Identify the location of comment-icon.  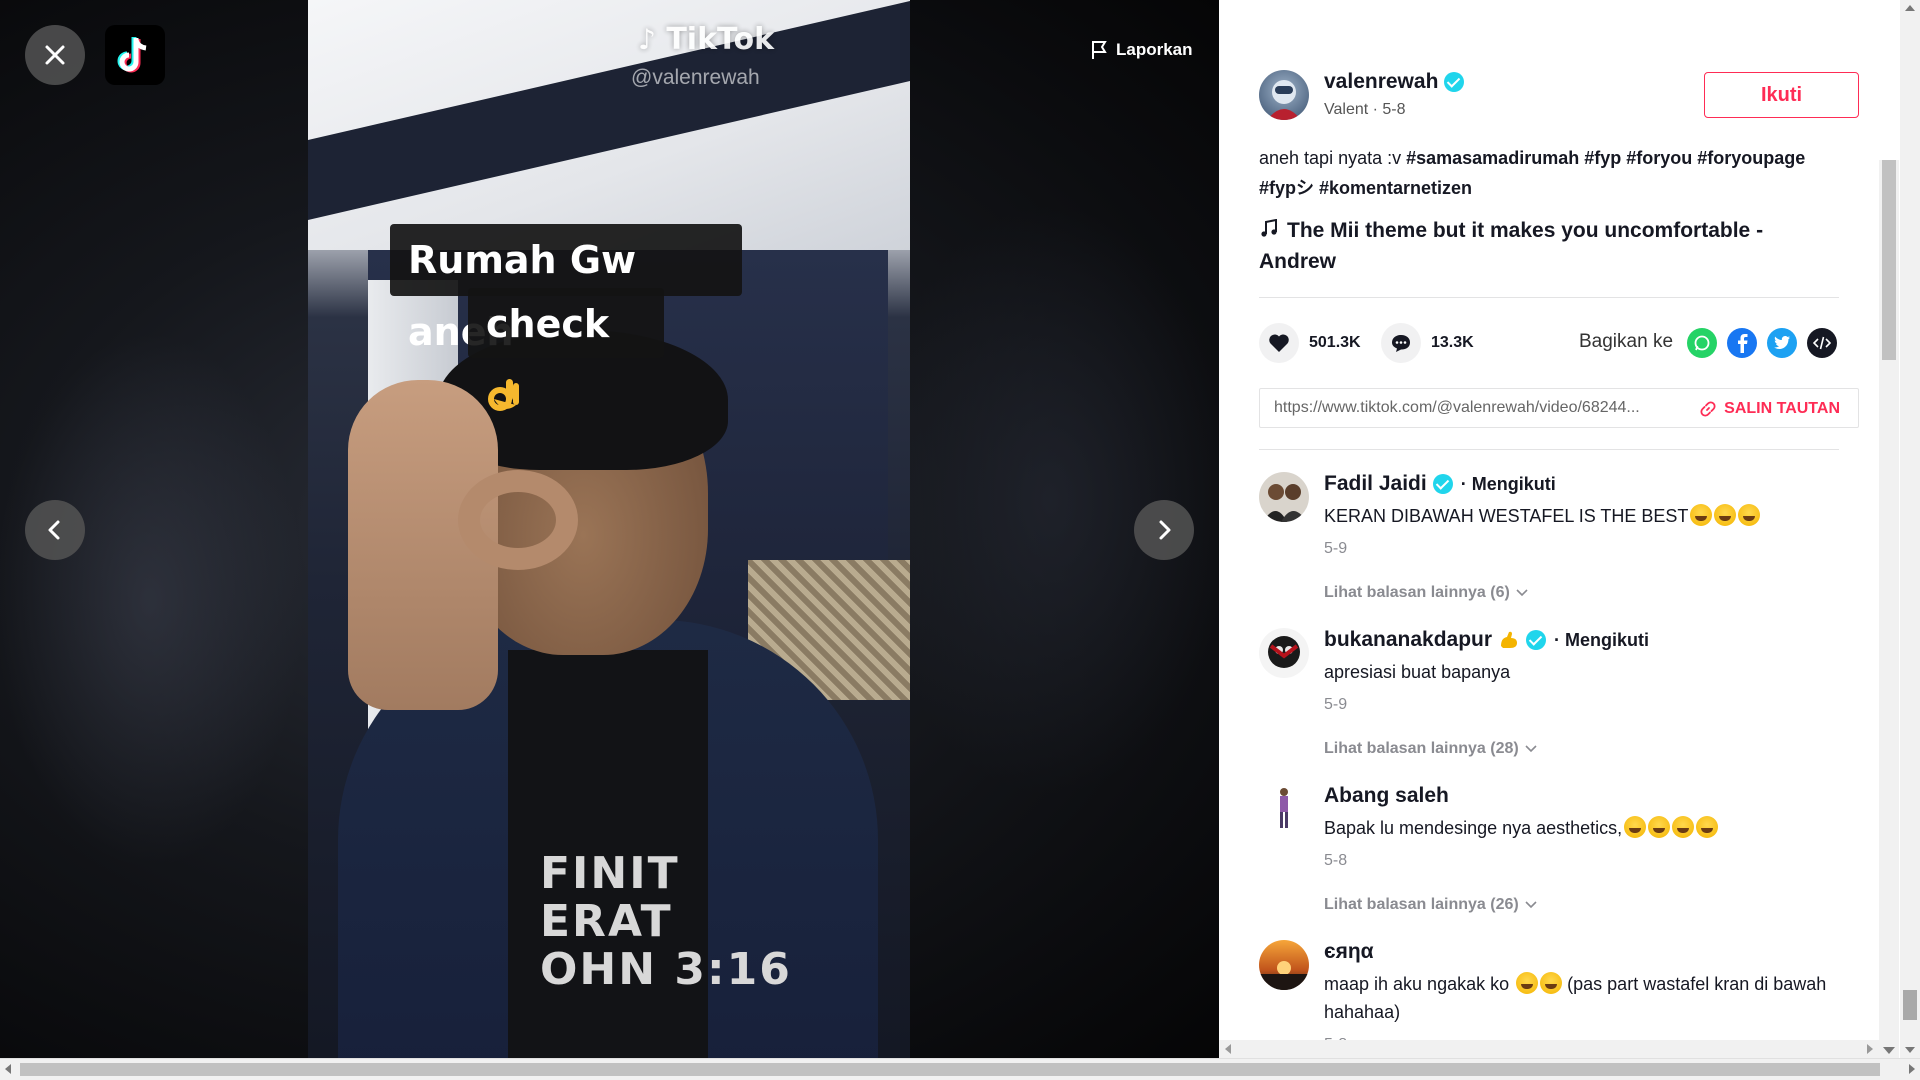
(1401, 343).